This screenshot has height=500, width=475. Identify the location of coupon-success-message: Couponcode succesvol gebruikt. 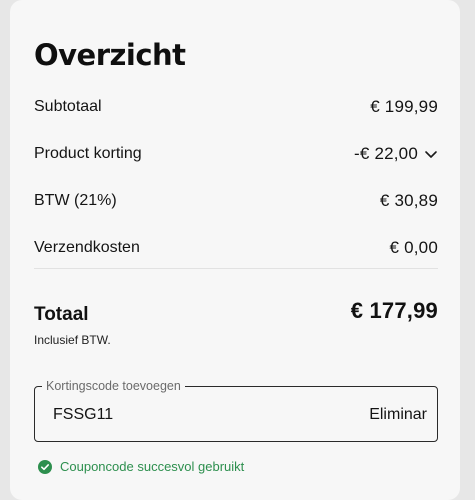
(141, 466).